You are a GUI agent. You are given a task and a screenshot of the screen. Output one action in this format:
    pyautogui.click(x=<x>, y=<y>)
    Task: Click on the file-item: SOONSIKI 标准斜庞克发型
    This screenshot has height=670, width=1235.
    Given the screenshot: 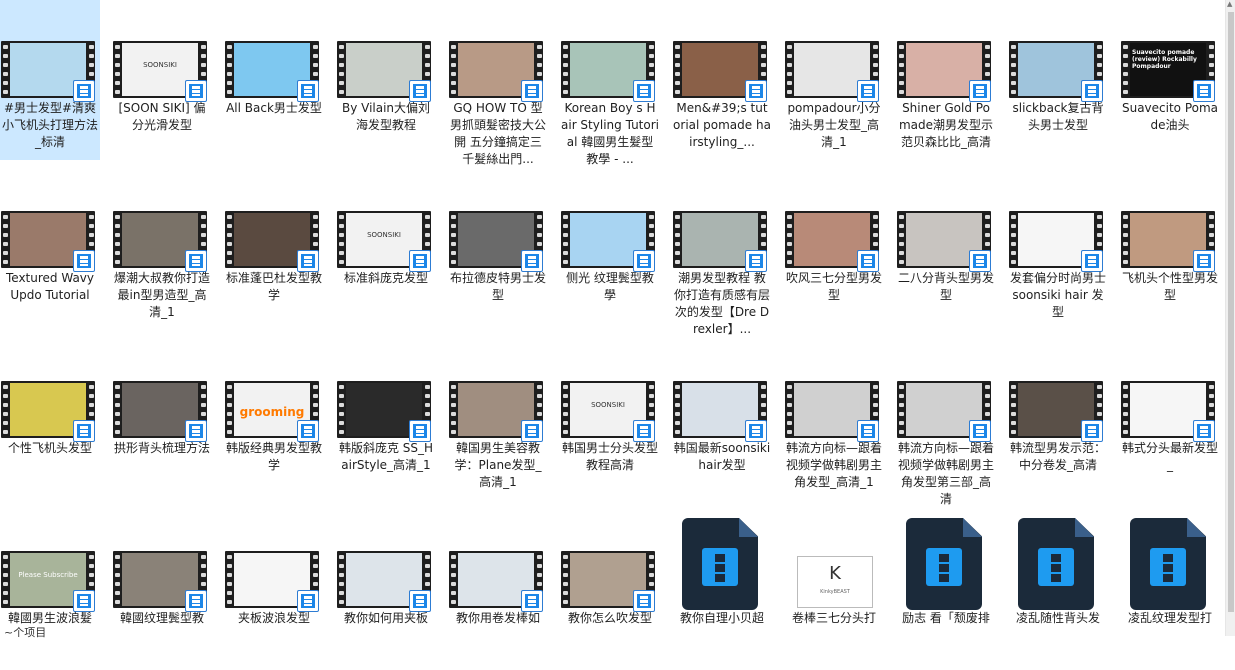 What is the action you would take?
    pyautogui.click(x=386, y=250)
    